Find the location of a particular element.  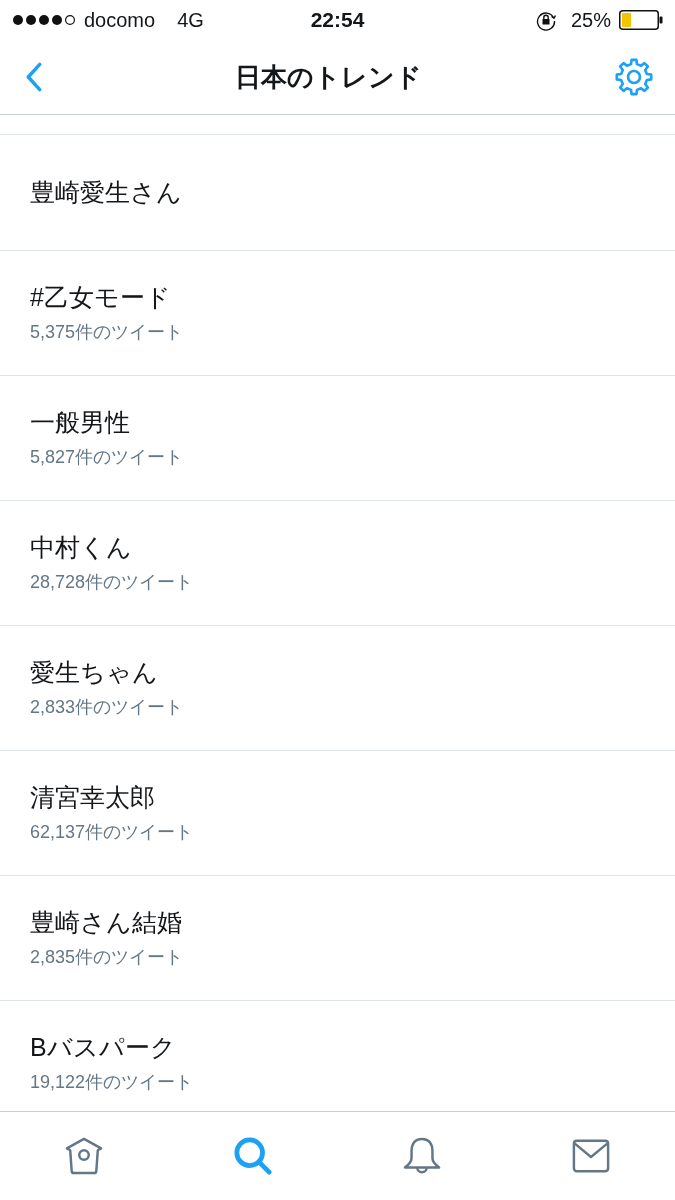

trend-name: 愛生ちゃん is located at coordinates (94, 672).